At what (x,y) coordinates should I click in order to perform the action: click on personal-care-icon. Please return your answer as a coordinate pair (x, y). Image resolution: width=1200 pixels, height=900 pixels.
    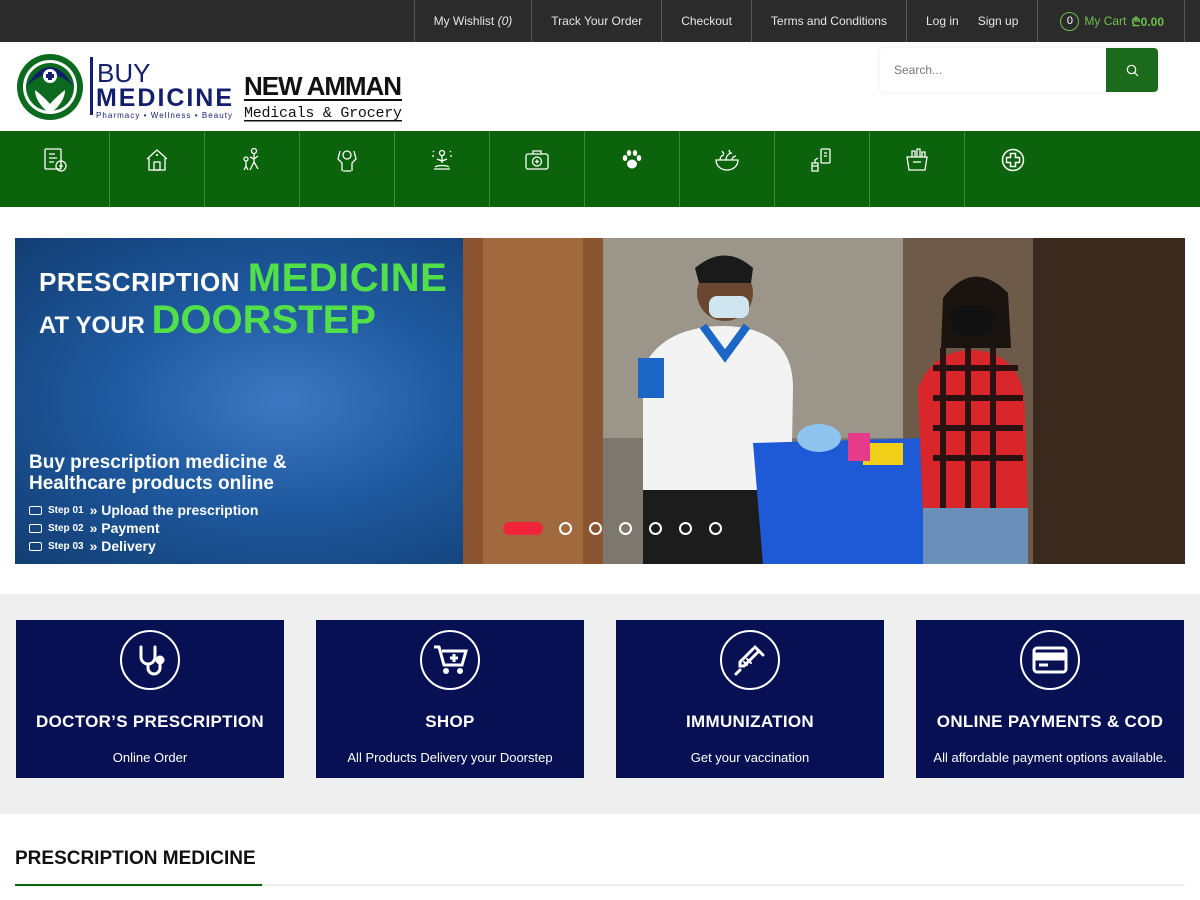
    Looking at the image, I should click on (347, 161).